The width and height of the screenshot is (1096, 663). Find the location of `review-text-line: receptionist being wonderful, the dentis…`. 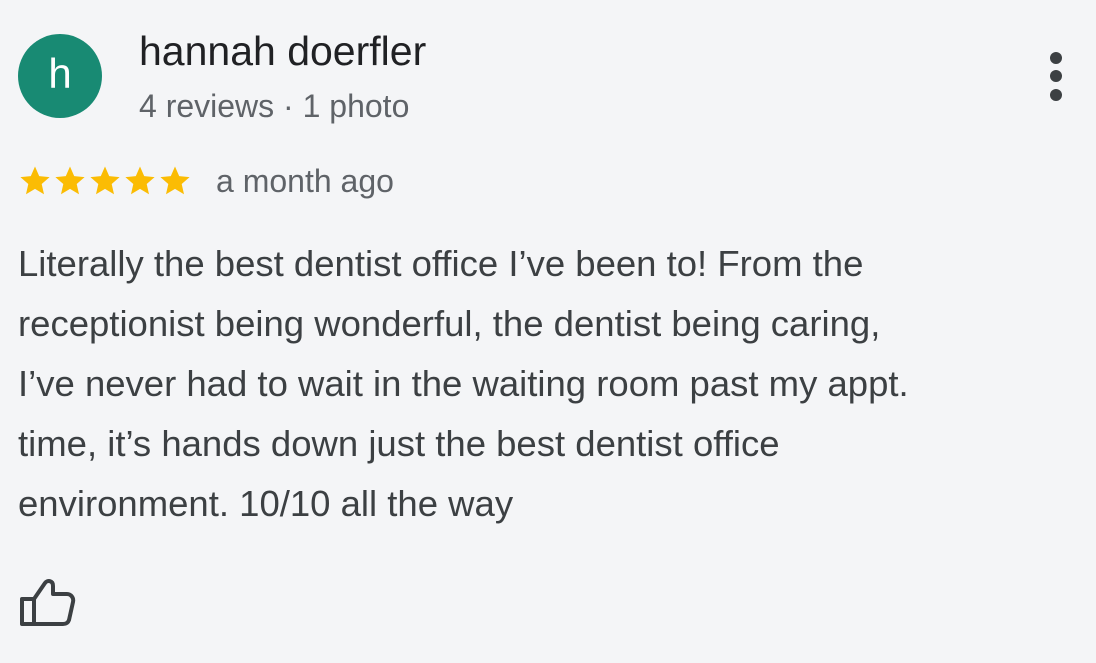

review-text-line: receptionist being wonderful, the dentis… is located at coordinates (449, 323).